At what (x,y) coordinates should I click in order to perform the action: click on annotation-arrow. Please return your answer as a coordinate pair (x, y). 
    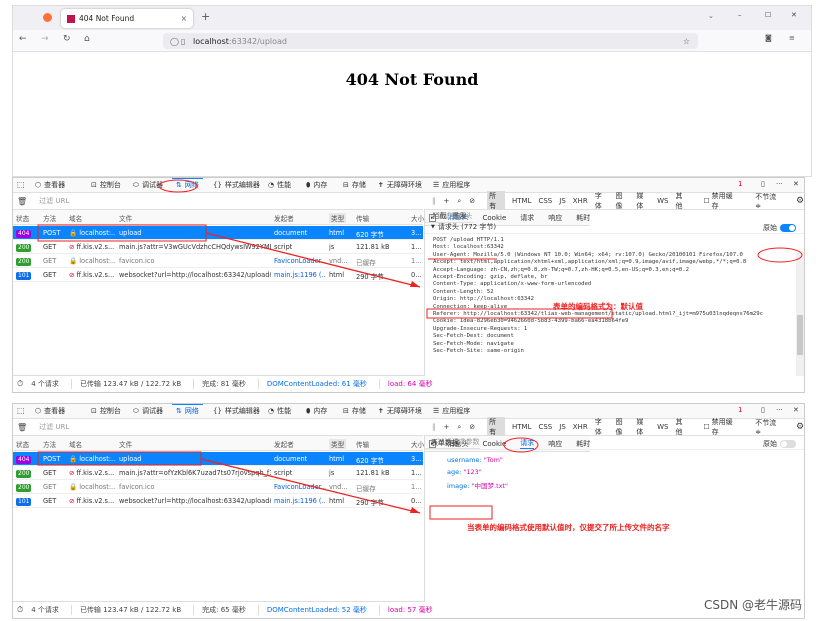
    Looking at the image, I should click on (313, 260).